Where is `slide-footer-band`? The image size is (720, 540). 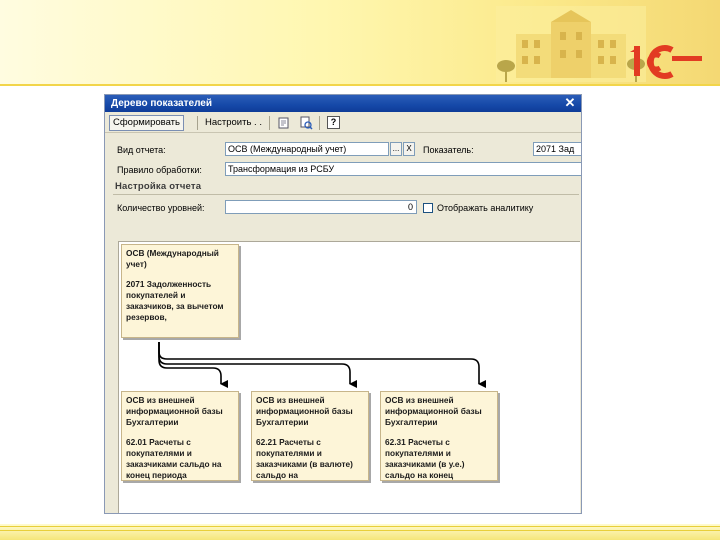 slide-footer-band is located at coordinates (360, 532).